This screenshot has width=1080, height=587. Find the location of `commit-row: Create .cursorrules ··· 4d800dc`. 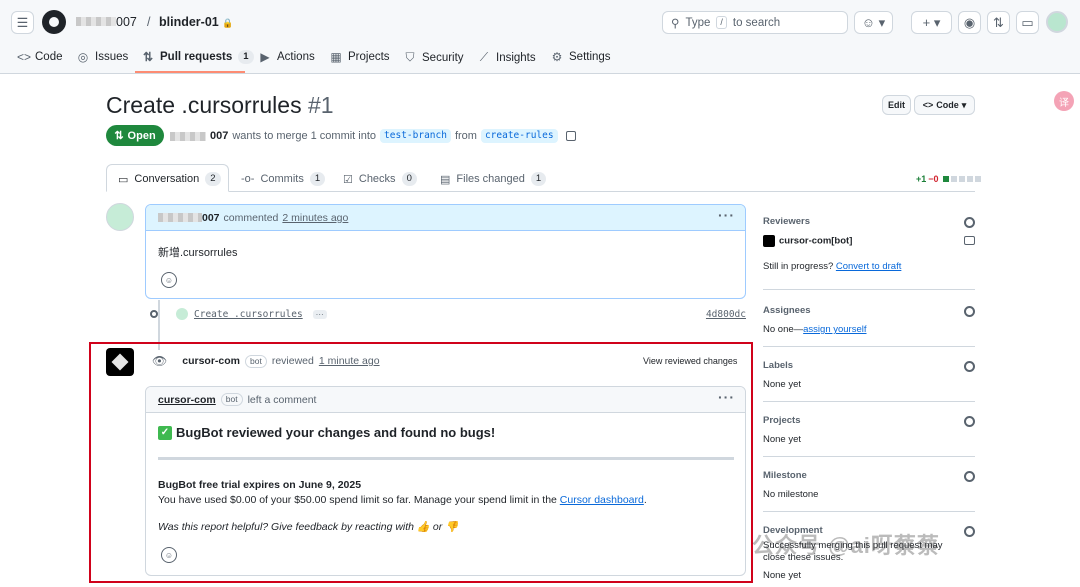

commit-row: Create .cursorrules ··· 4d800dc is located at coordinates (448, 314).